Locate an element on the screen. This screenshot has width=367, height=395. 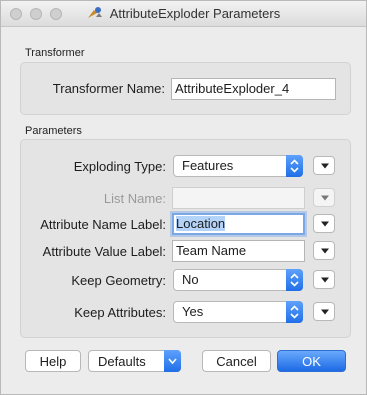
parameters-heading: Parameters is located at coordinates (53, 131).